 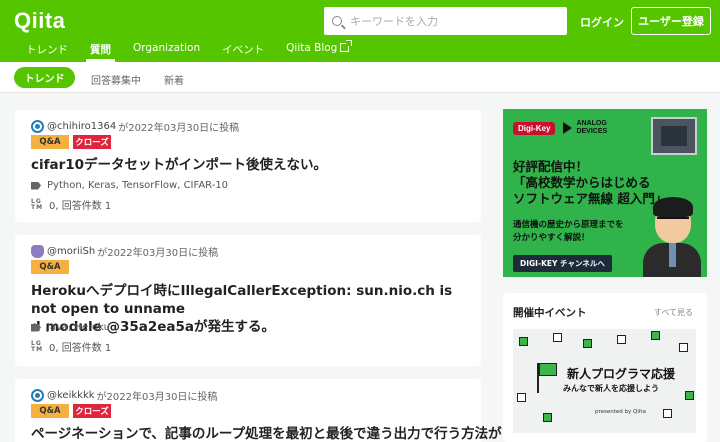 I want to click on event-banner-subtitle: みんなで新人を応援しよう, so click(x=611, y=388).